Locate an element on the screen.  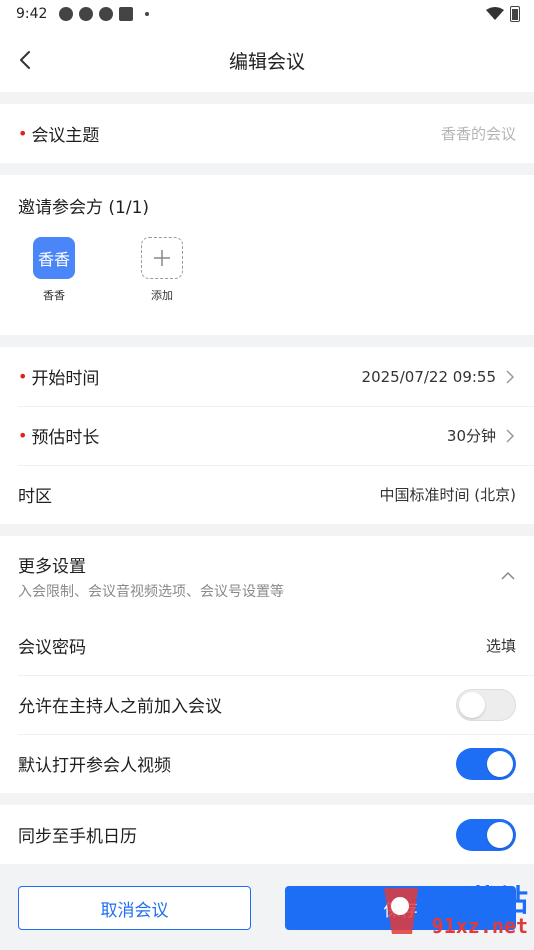
timezone-row: 时区 中国标准时间 (北京) is located at coordinates (267, 494).